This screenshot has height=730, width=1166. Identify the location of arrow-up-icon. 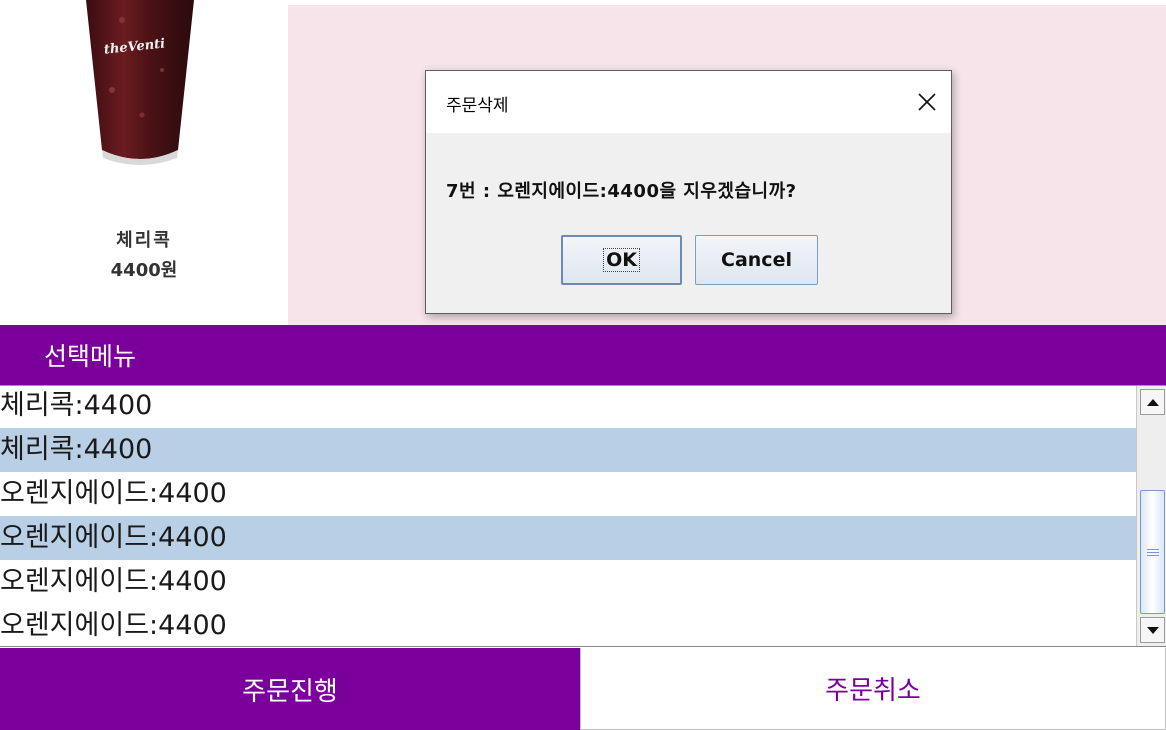
(1153, 402).